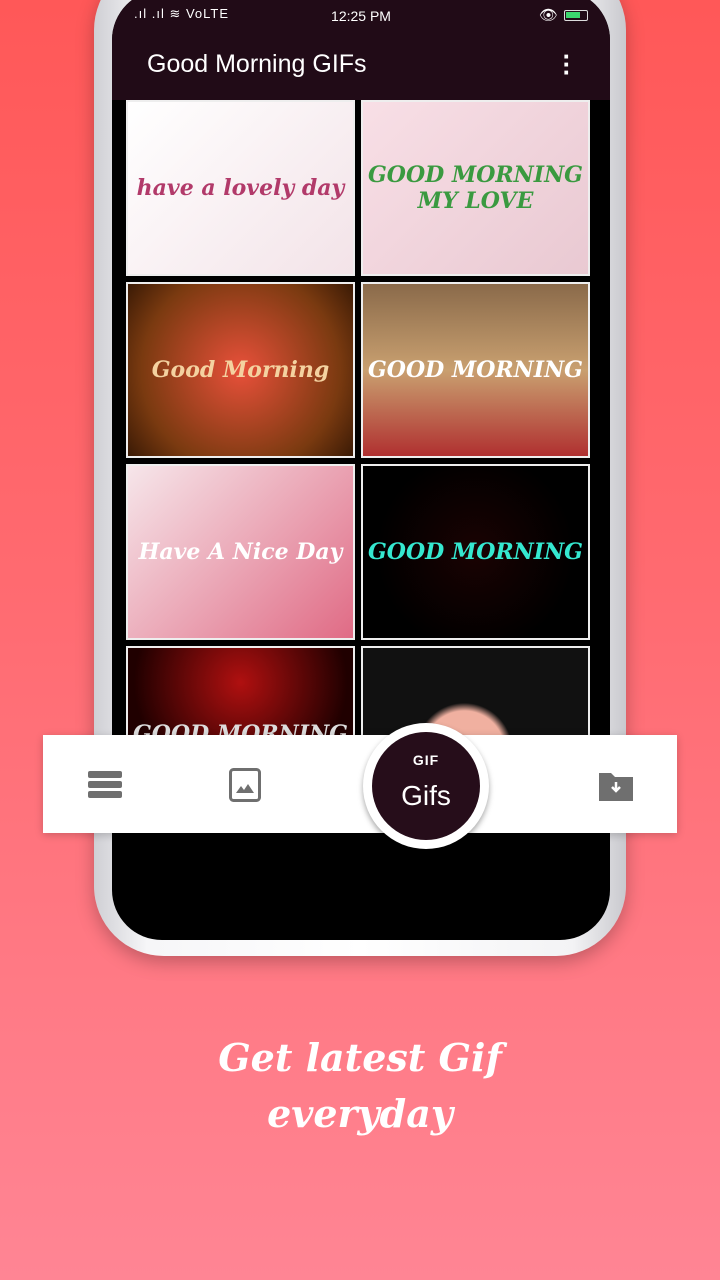 This screenshot has width=720, height=1280. Describe the element at coordinates (567, 64) in the screenshot. I see `more-options-icon: · · ·` at that location.